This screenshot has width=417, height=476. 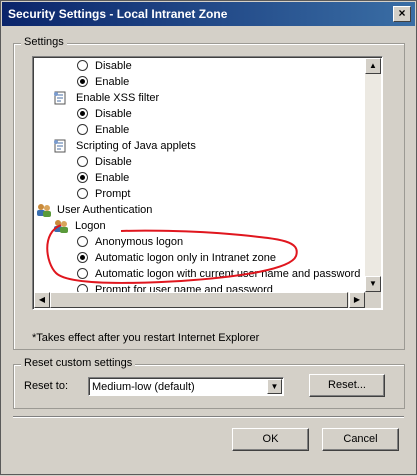 I want to click on settings-group-label: Settings, so click(x=44, y=42).